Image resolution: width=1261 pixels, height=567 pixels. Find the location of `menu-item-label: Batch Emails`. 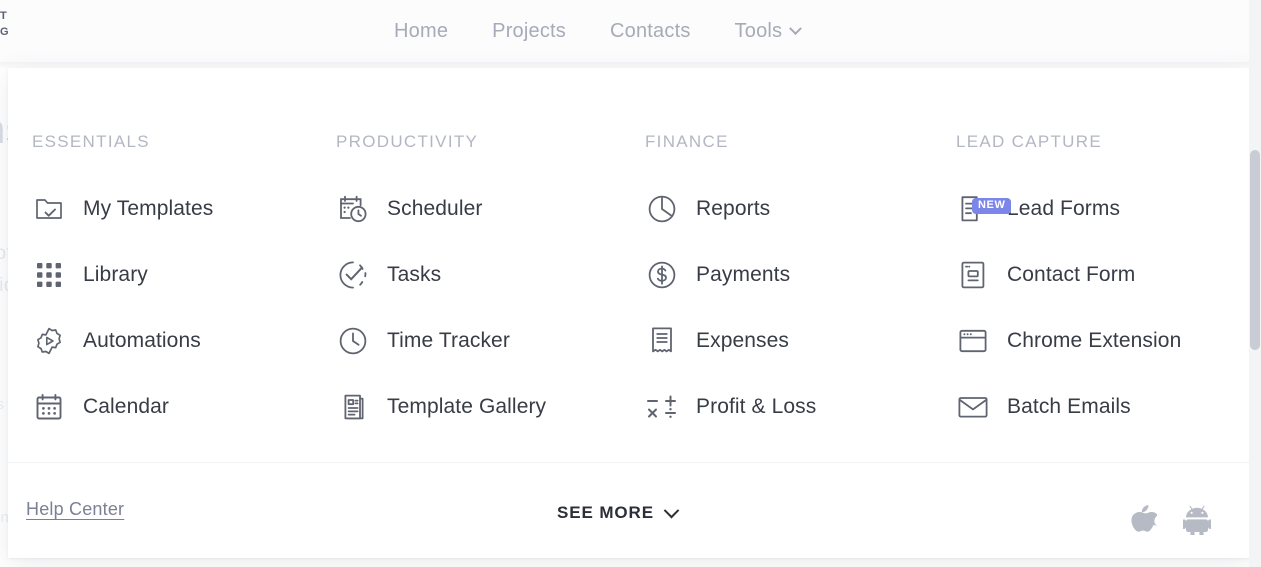

menu-item-label: Batch Emails is located at coordinates (1069, 406).